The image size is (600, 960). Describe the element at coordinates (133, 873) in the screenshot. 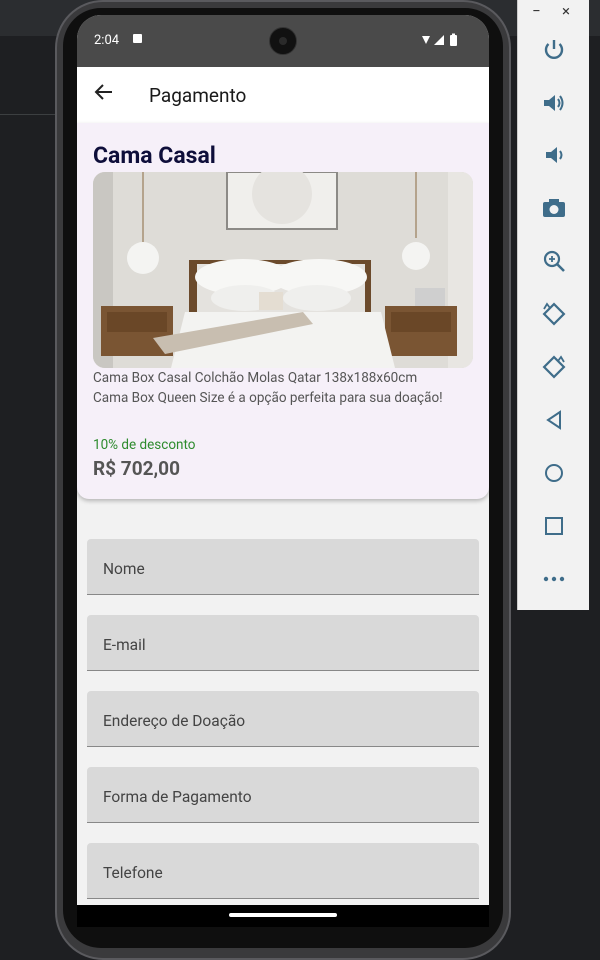

I see `phone-field-label: Telefone` at that location.